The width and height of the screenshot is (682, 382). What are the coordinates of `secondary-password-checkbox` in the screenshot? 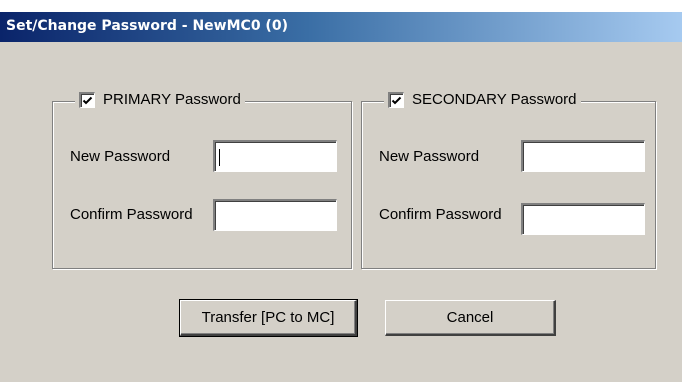 It's located at (396, 99).